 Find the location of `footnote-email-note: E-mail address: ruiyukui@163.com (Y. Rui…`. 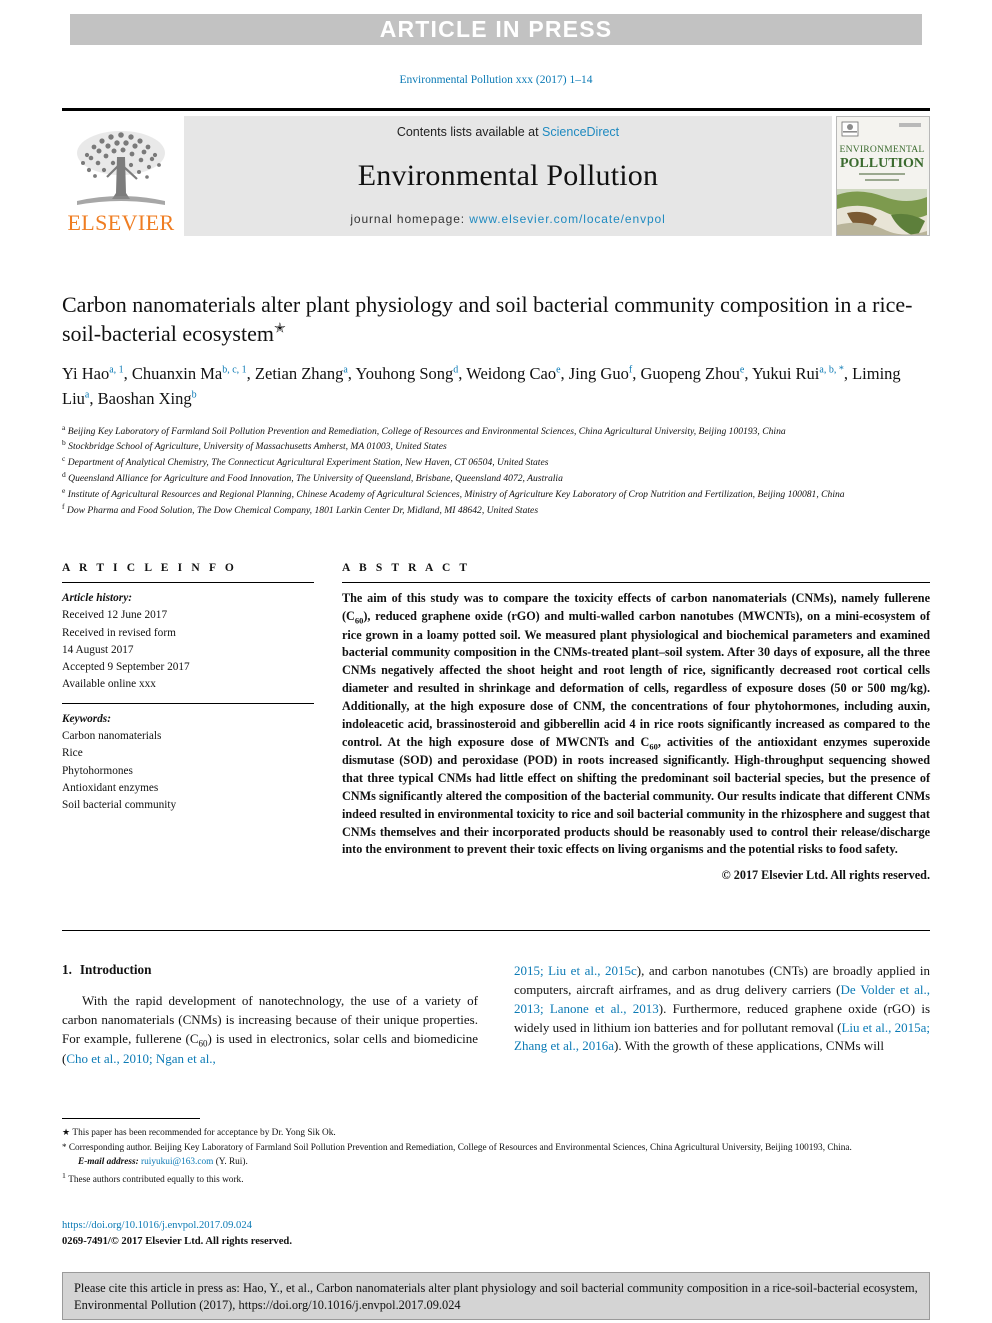

footnote-email-note: E-mail address: ruiyukui@163.com (Y. Rui… is located at coordinates (496, 1163).